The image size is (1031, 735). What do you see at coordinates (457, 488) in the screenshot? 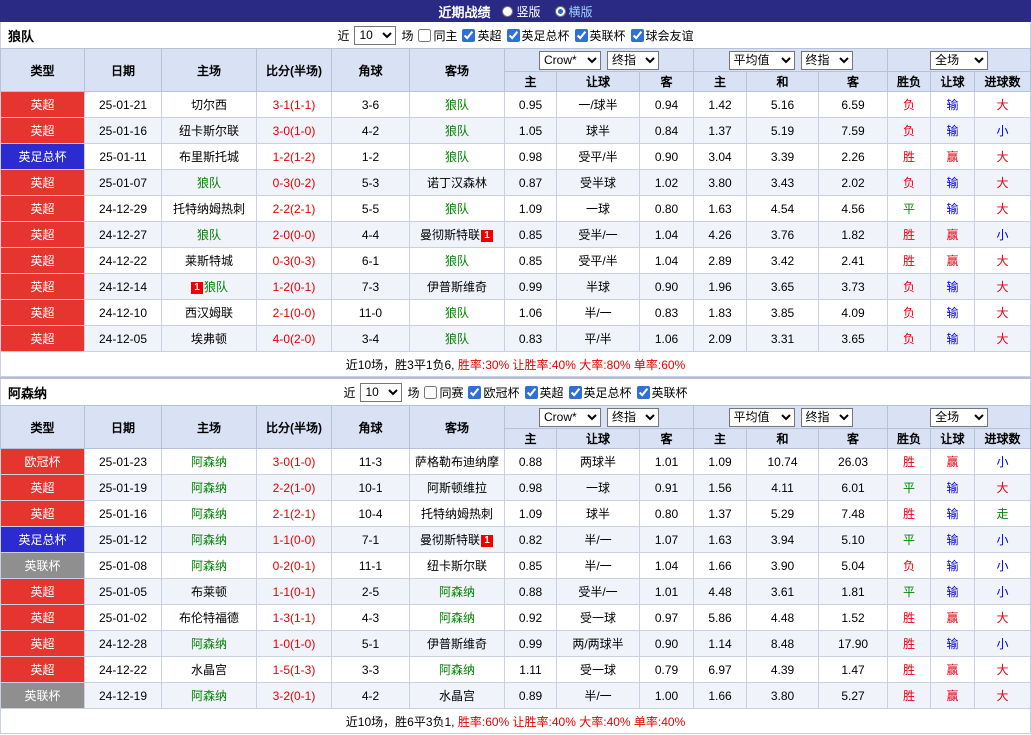
I see `team-link: 阿斯顿维拉` at bounding box center [457, 488].